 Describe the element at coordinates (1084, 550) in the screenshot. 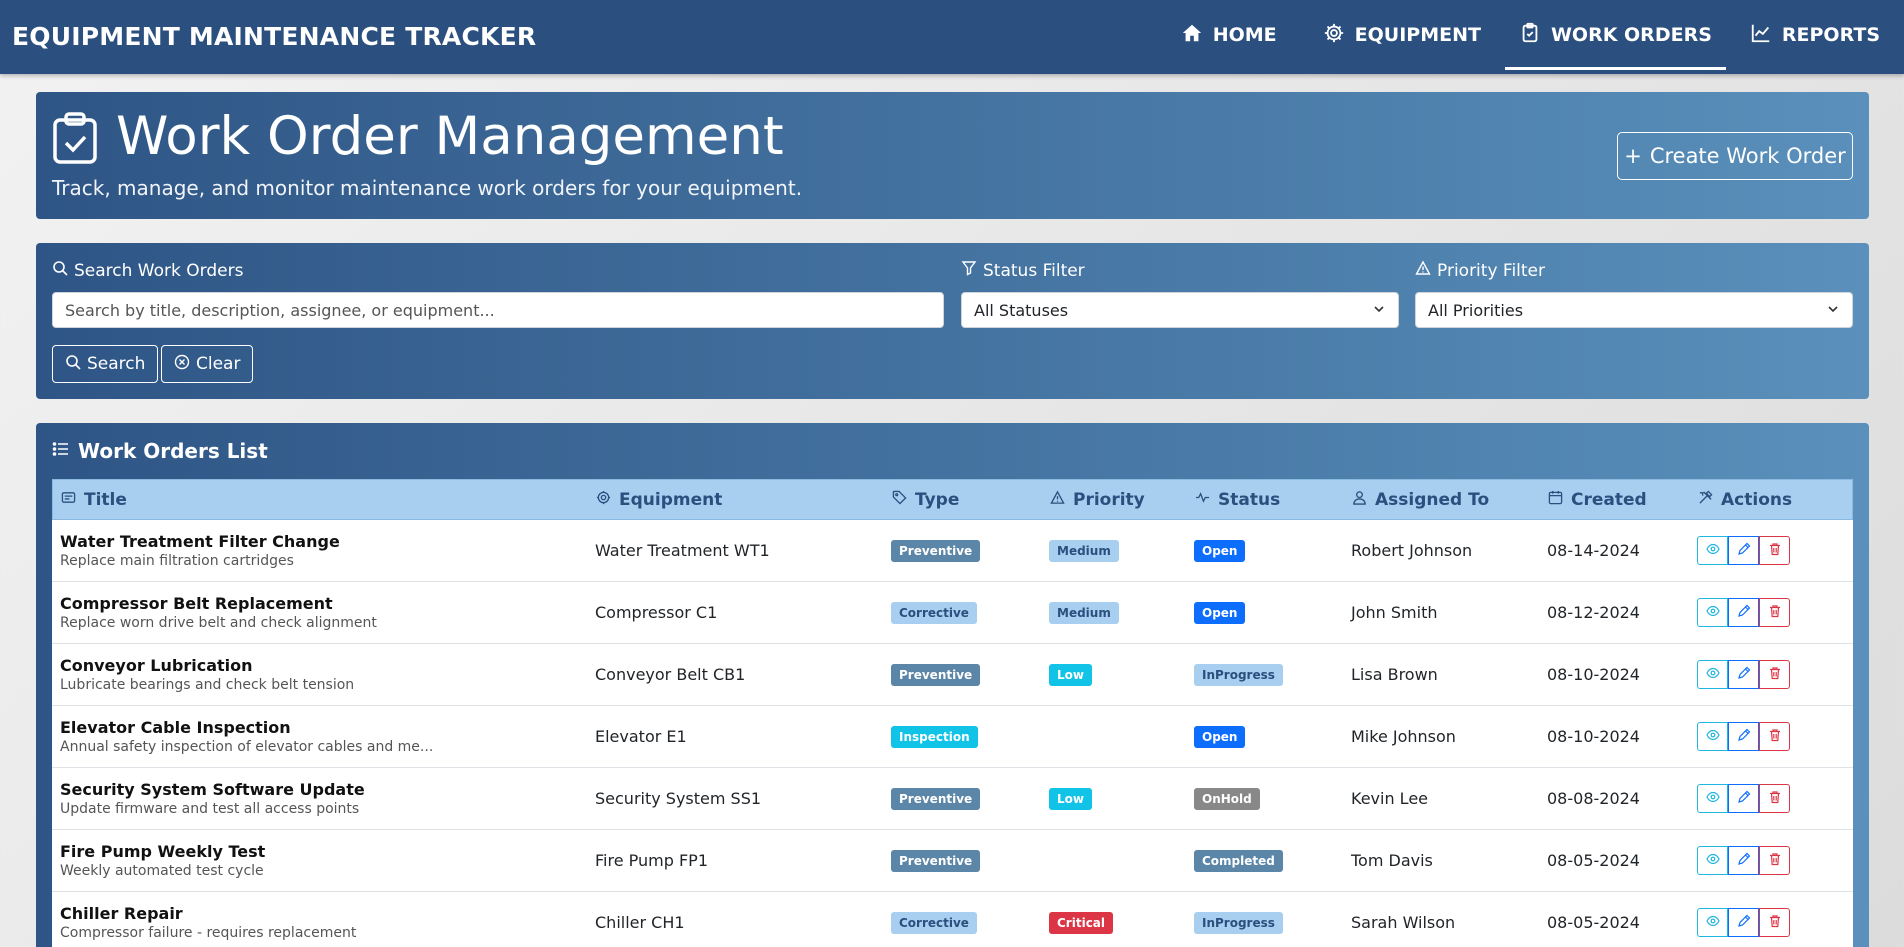

I see `priority-cell: Medium` at that location.